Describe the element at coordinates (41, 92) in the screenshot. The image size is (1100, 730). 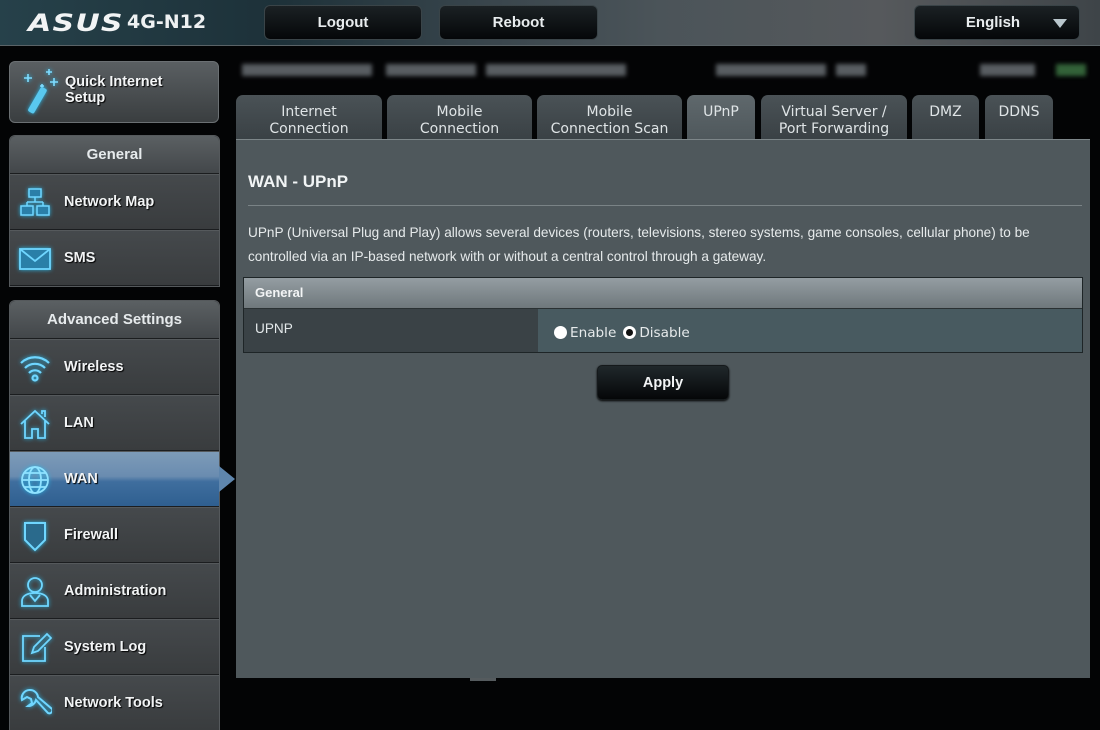
I see `magic-wand-icon` at that location.